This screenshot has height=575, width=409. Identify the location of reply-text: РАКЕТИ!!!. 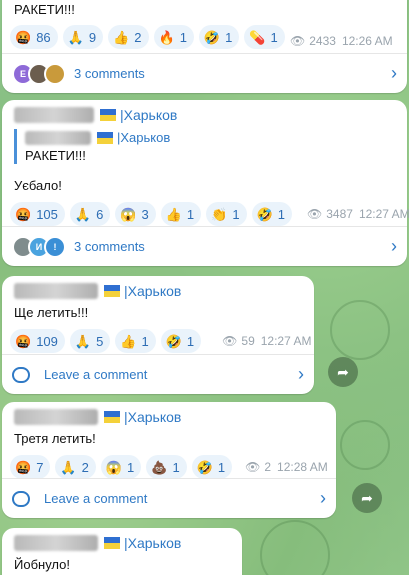
(55, 155).